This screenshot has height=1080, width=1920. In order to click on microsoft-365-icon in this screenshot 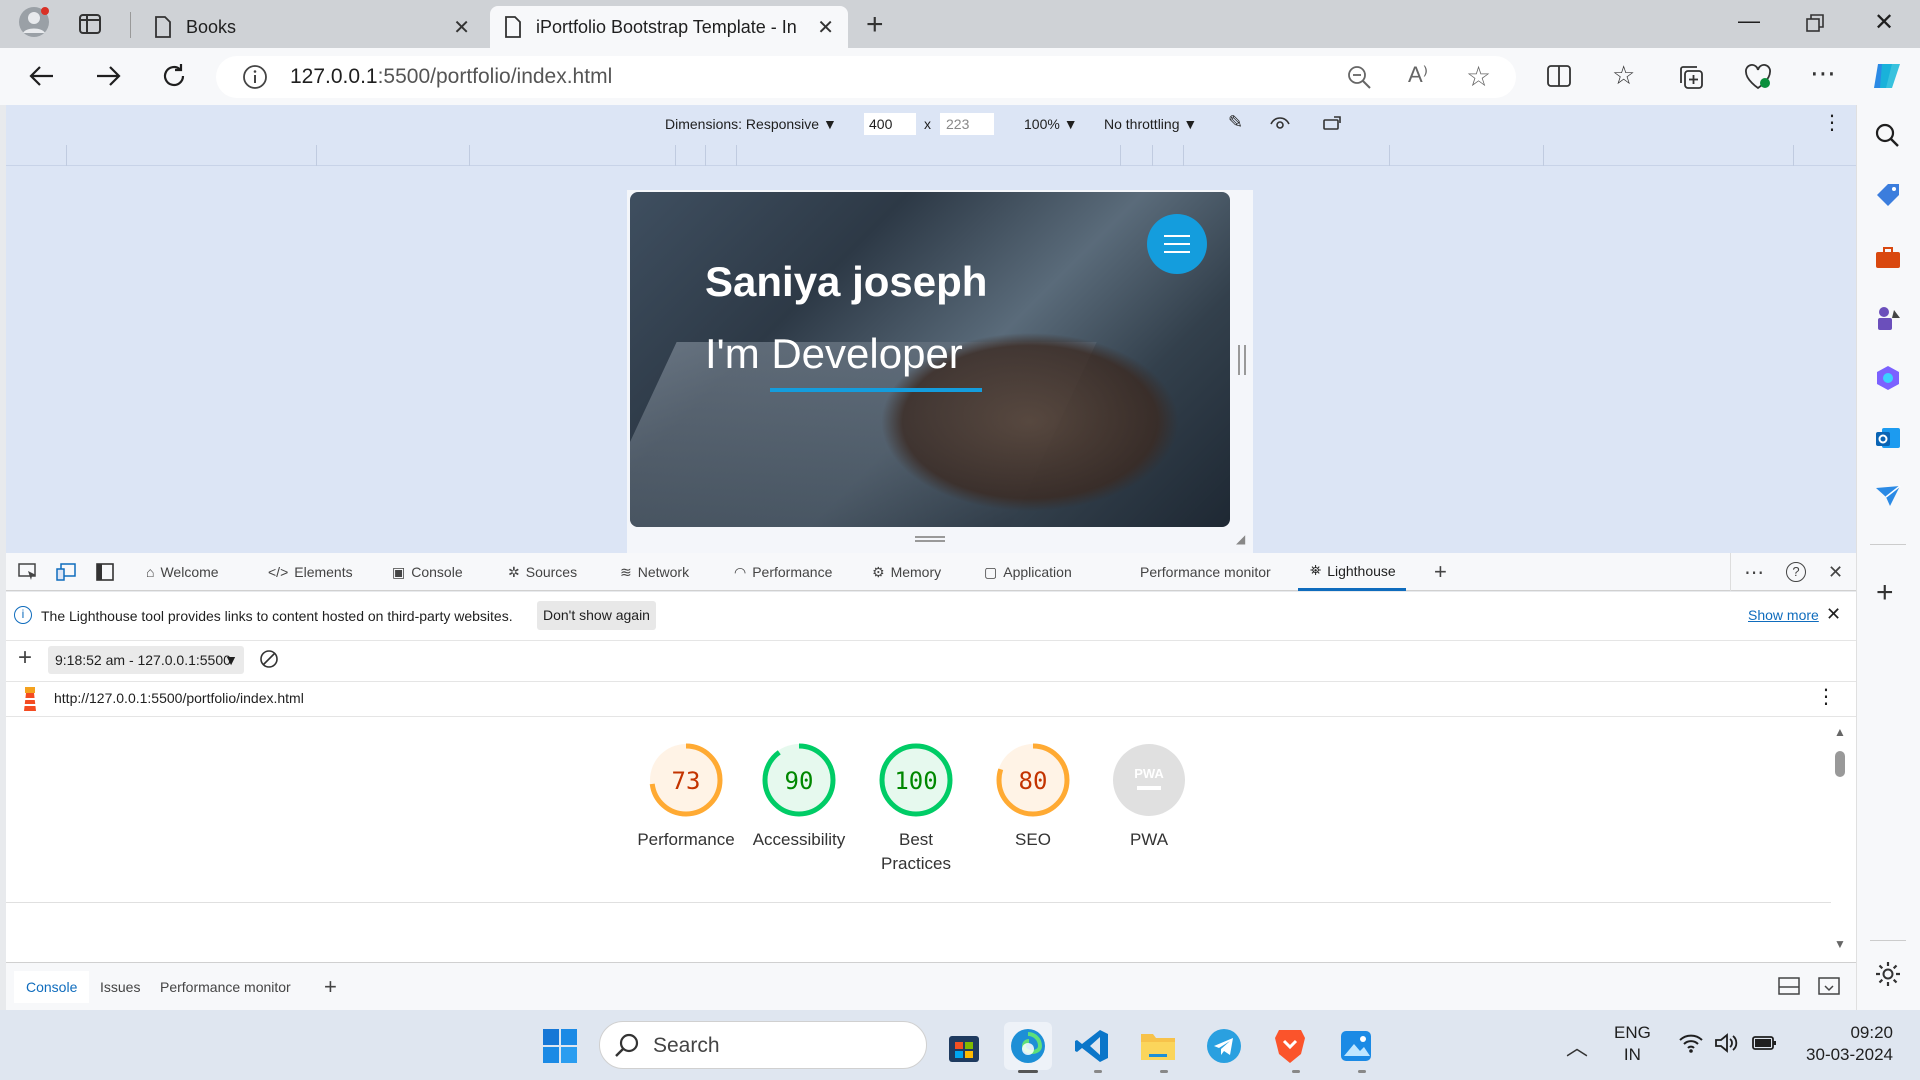, I will do `click(1888, 378)`.